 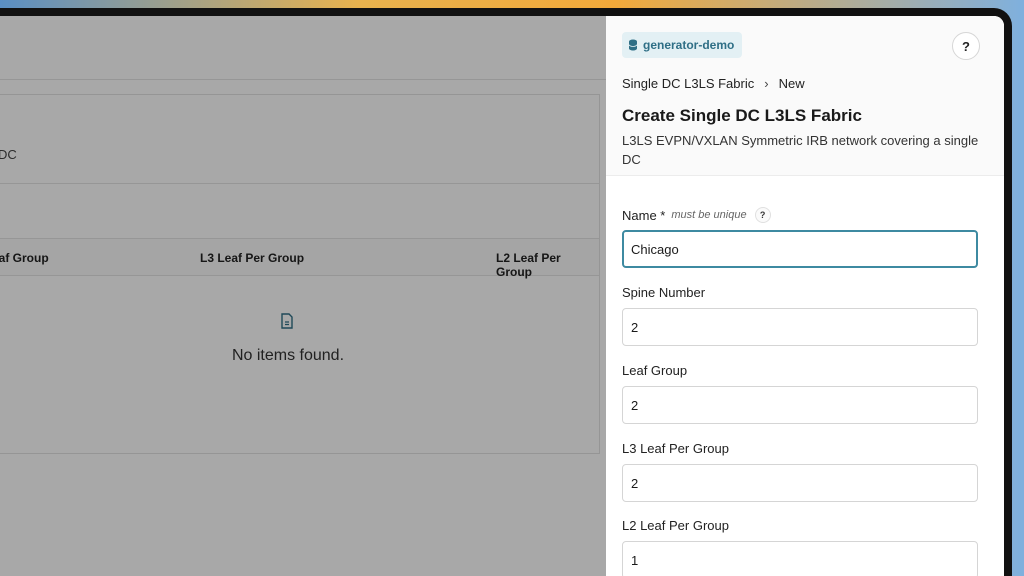 I want to click on unique-hint: must be unique, so click(x=709, y=215).